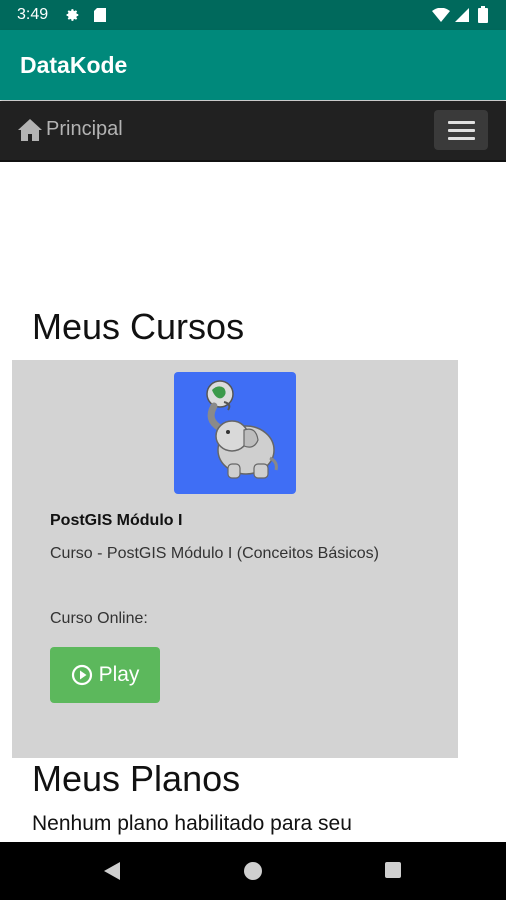 The height and width of the screenshot is (900, 506). I want to click on home-link-label: Principal, so click(84, 129).